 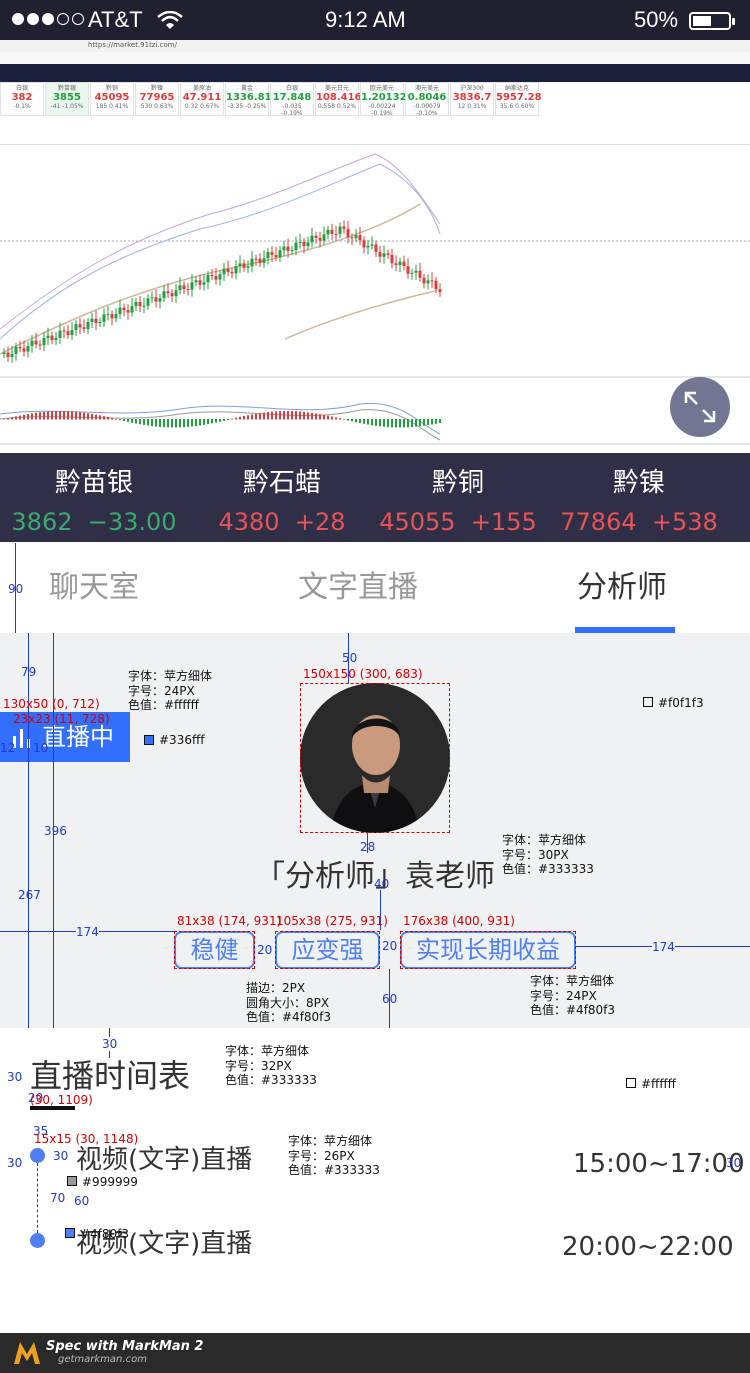 I want to click on quote-tile-change: 185 0.41%, so click(x=112, y=106).